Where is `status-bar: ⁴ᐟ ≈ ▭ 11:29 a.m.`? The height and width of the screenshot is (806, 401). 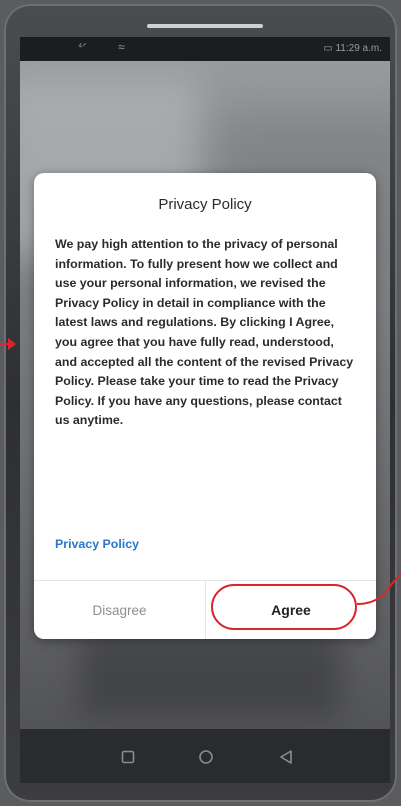 status-bar: ⁴ᐟ ≈ ▭ 11:29 a.m. is located at coordinates (205, 49).